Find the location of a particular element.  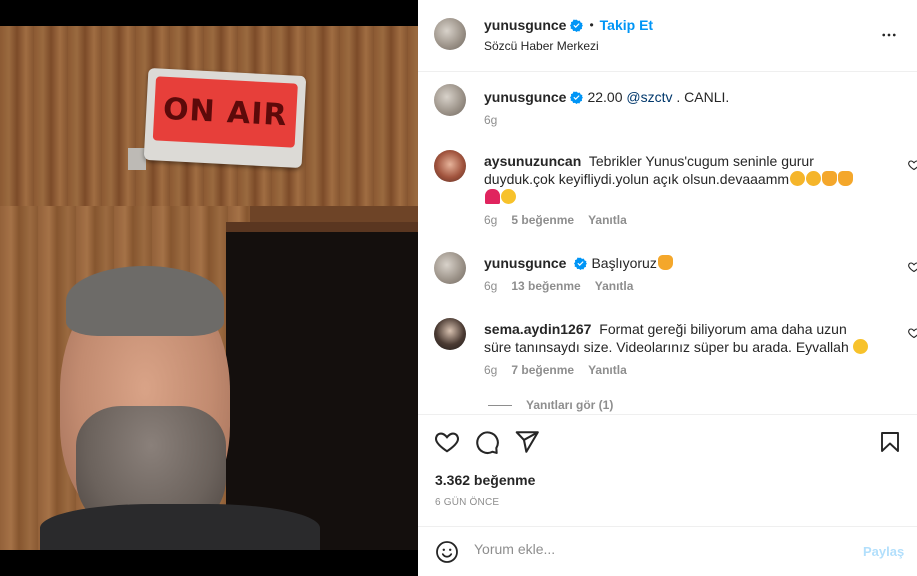

comment-username: yunusgunce is located at coordinates (525, 263).